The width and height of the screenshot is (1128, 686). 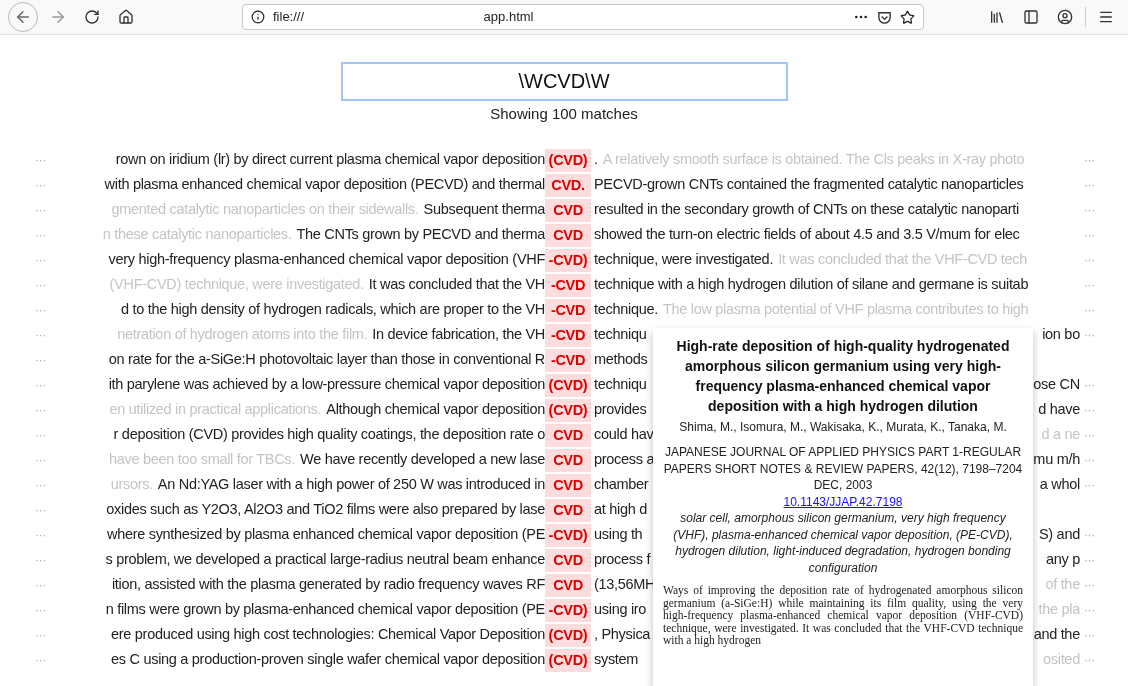 I want to click on url-text: file:///, so click(x=289, y=17).